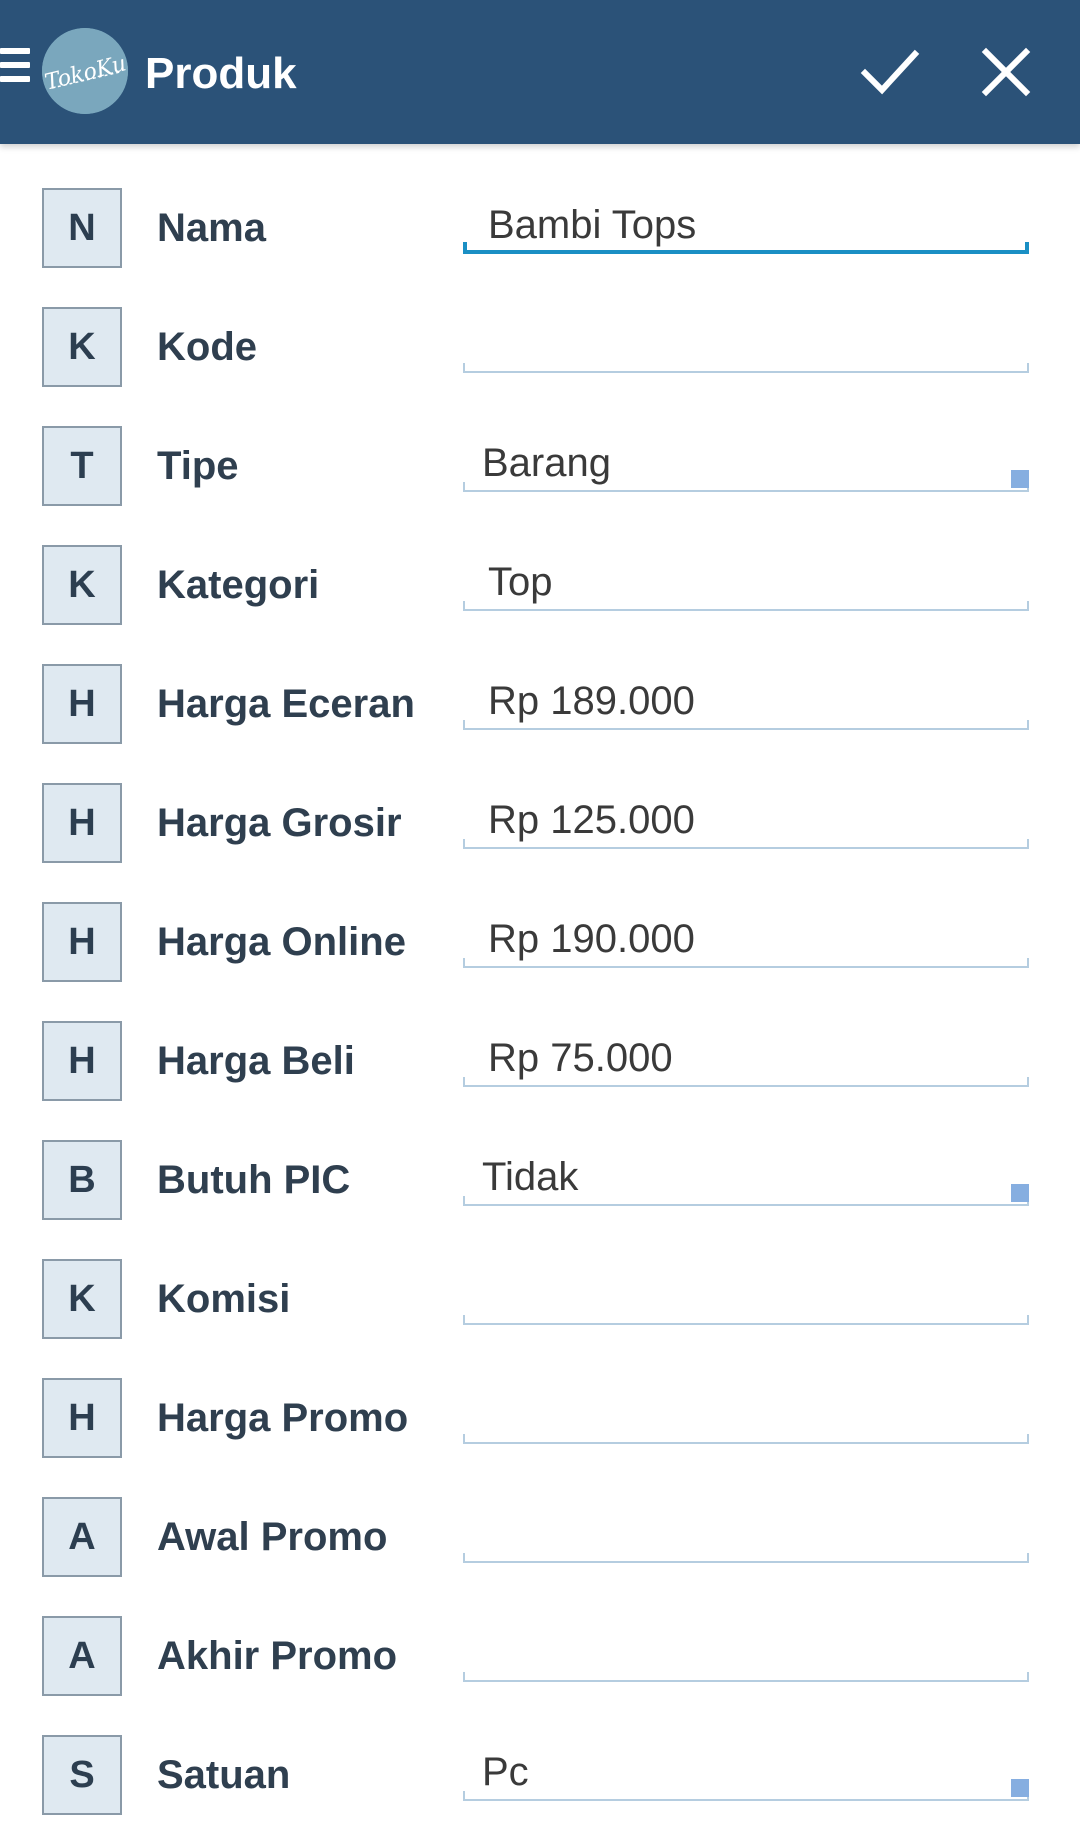 The image size is (1080, 1845). I want to click on form-row-kode: K Kode, so click(540, 325).